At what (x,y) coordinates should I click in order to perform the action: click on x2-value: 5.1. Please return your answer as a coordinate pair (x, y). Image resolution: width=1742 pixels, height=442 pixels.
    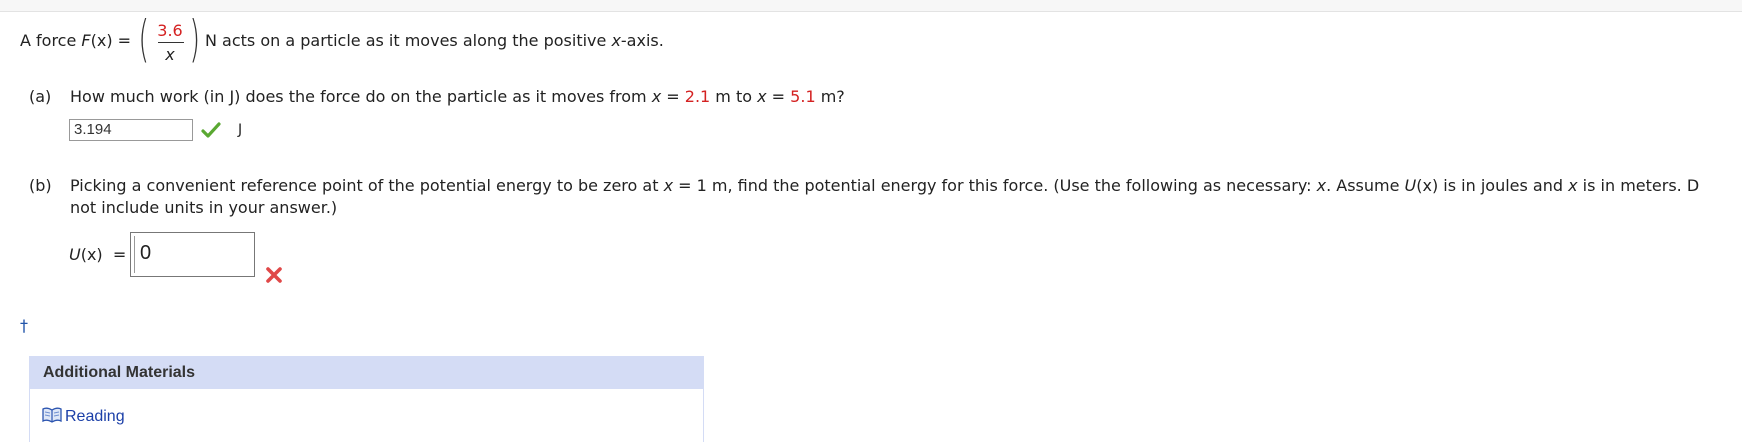
    Looking at the image, I should click on (803, 96).